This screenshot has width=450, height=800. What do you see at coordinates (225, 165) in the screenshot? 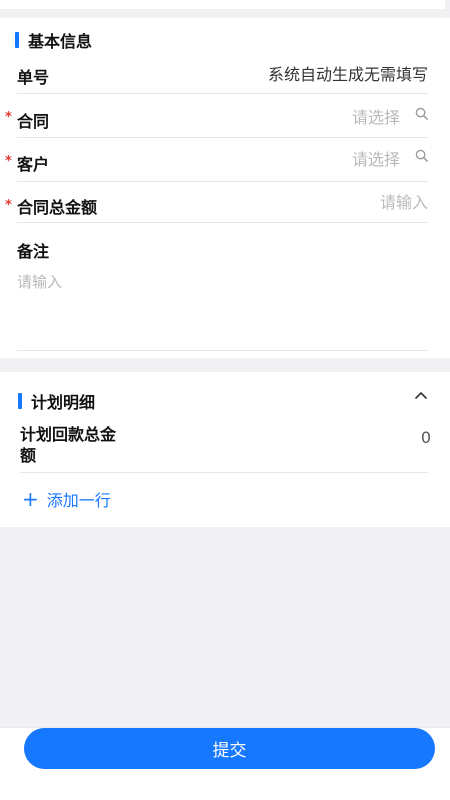
I see `customer-row: * 客户 请选择` at bounding box center [225, 165].